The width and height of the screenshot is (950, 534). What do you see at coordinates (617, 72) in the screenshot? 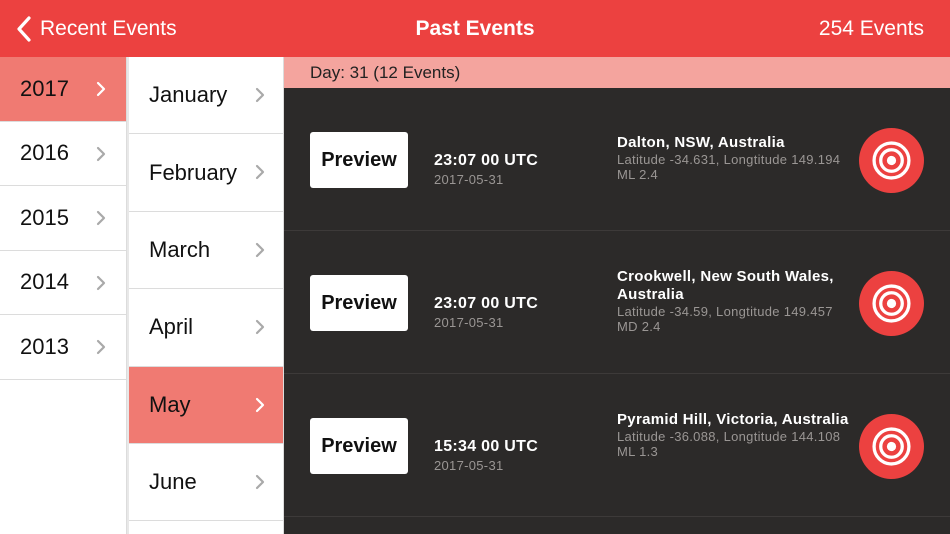
I see `day-header: Day: 31 (12 Events)` at bounding box center [617, 72].